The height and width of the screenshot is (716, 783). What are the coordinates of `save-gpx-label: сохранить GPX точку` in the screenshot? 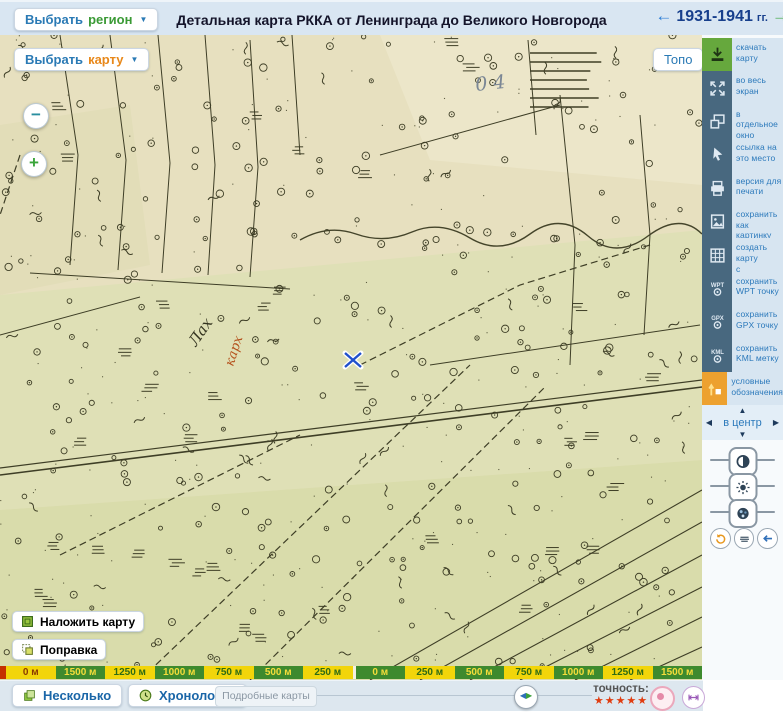 It's located at (757, 322).